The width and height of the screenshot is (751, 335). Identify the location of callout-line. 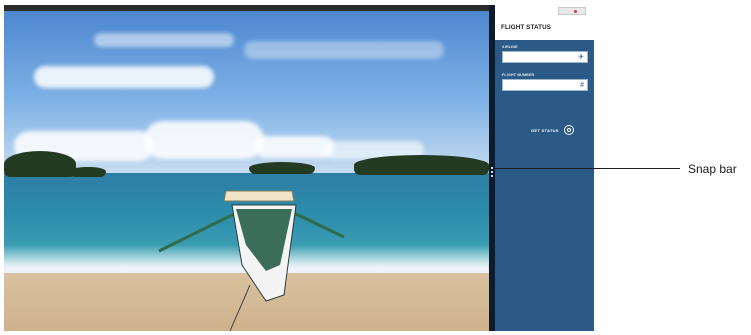
(587, 168).